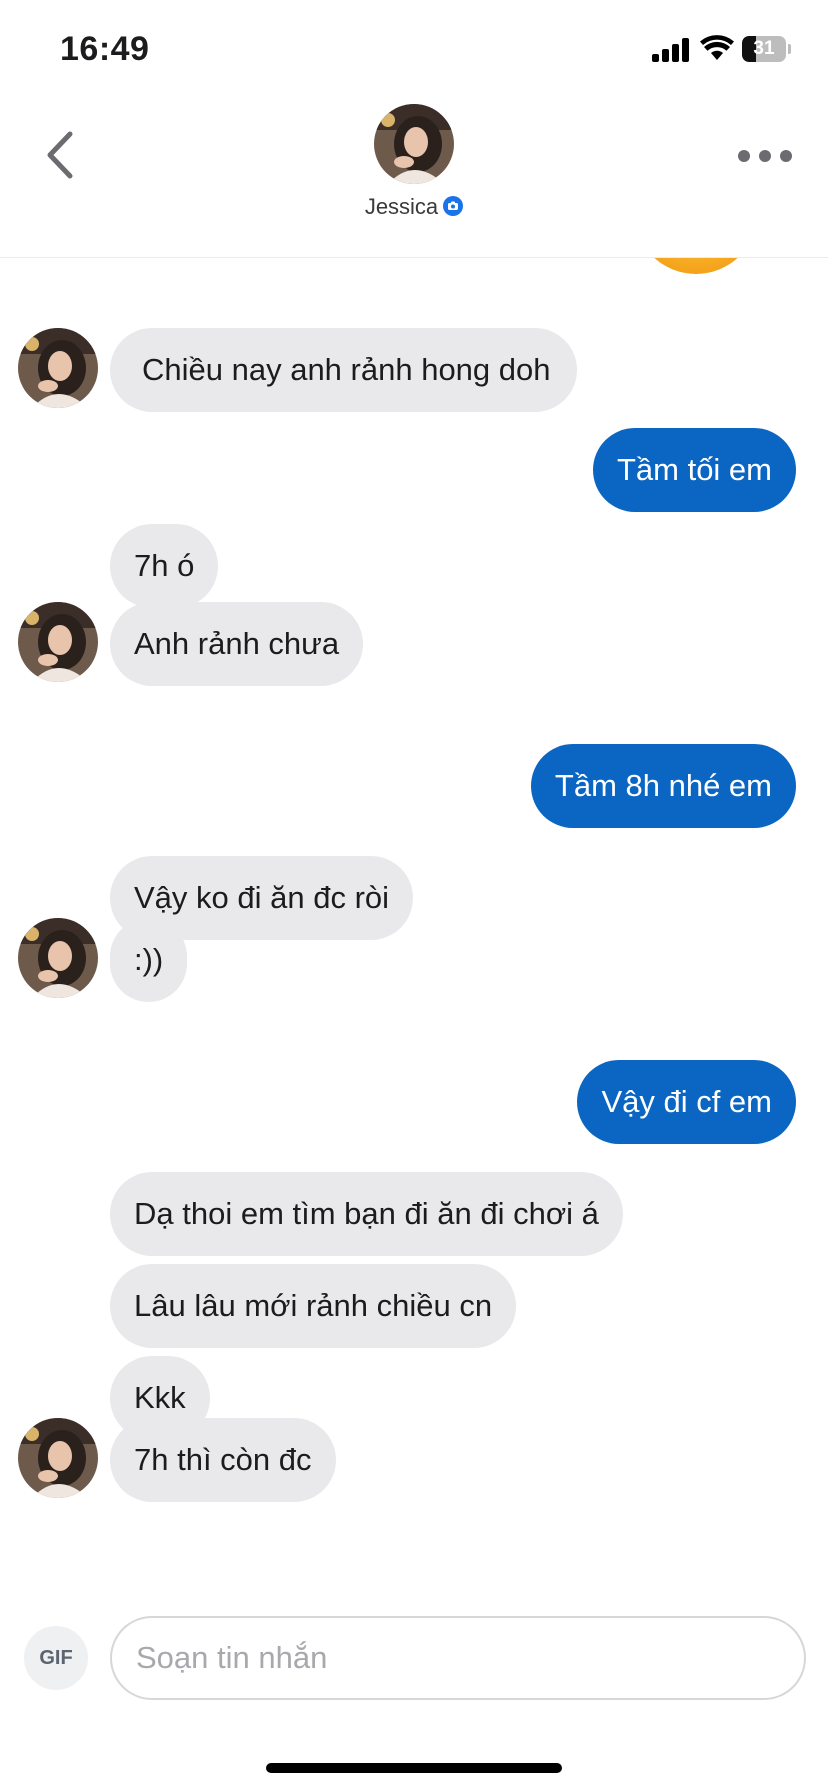 Image resolution: width=828 pixels, height=1792 pixels. I want to click on battery-icon: 31, so click(766, 49).